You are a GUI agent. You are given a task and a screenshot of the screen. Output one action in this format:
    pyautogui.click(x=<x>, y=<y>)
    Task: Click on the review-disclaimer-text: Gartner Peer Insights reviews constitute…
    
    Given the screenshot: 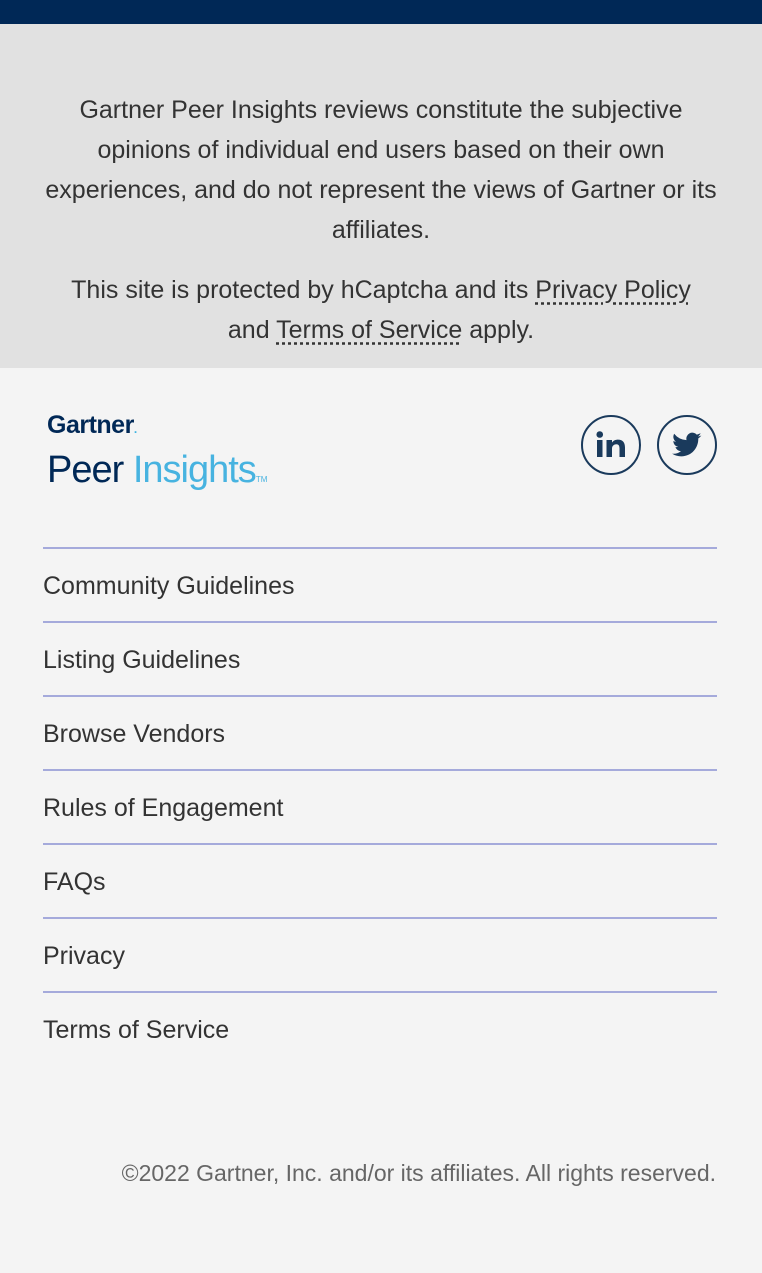 What is the action you would take?
    pyautogui.click(x=381, y=170)
    